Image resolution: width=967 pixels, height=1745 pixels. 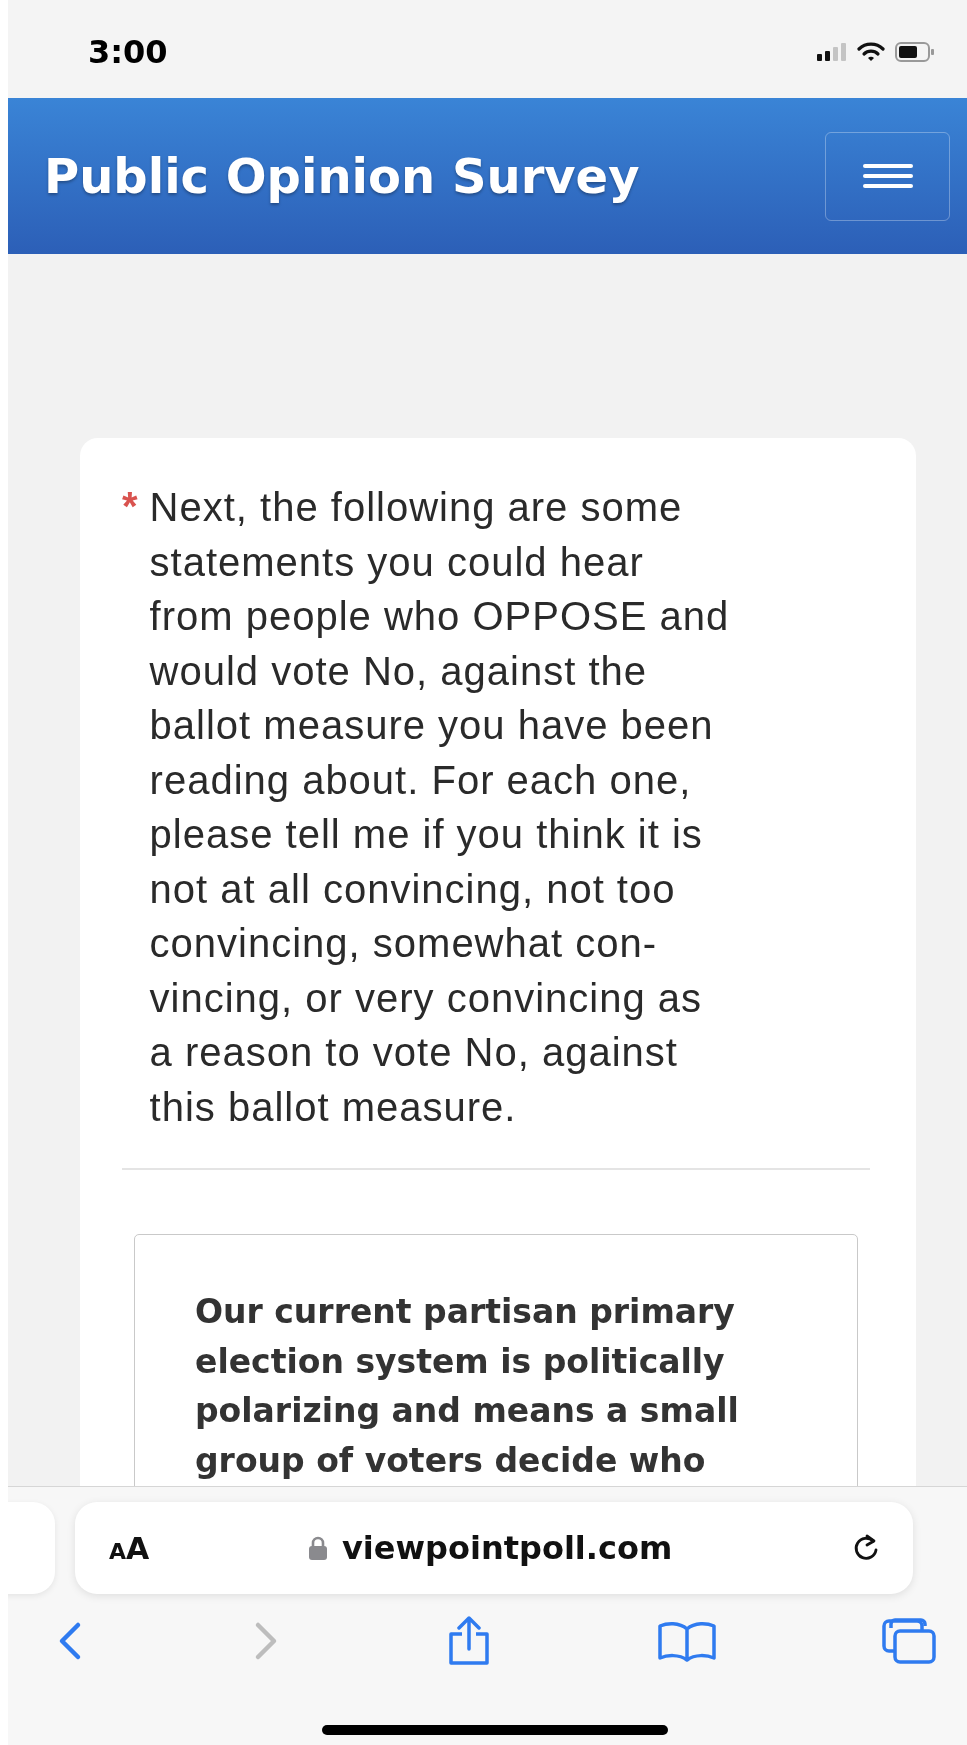 I want to click on menu-icon, so click(x=887, y=176).